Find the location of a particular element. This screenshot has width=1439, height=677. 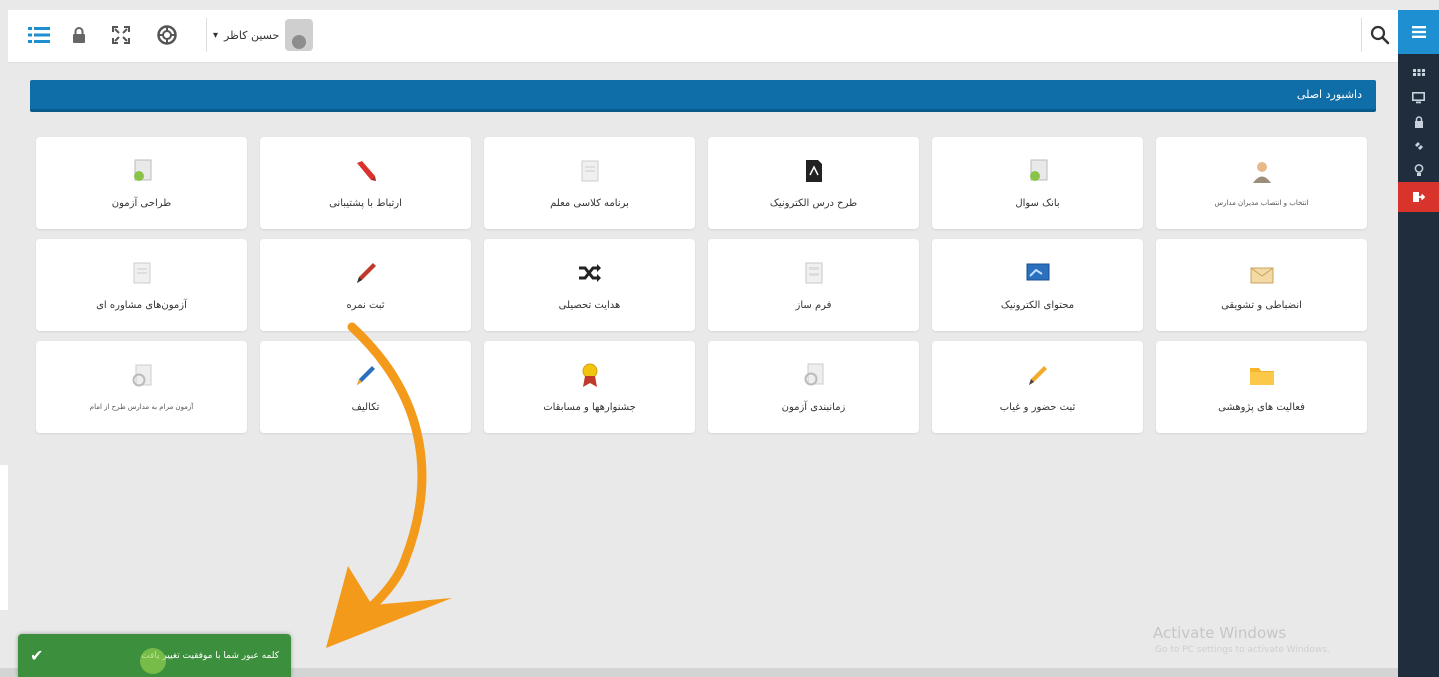

user-caret: ▾ is located at coordinates (216, 35).